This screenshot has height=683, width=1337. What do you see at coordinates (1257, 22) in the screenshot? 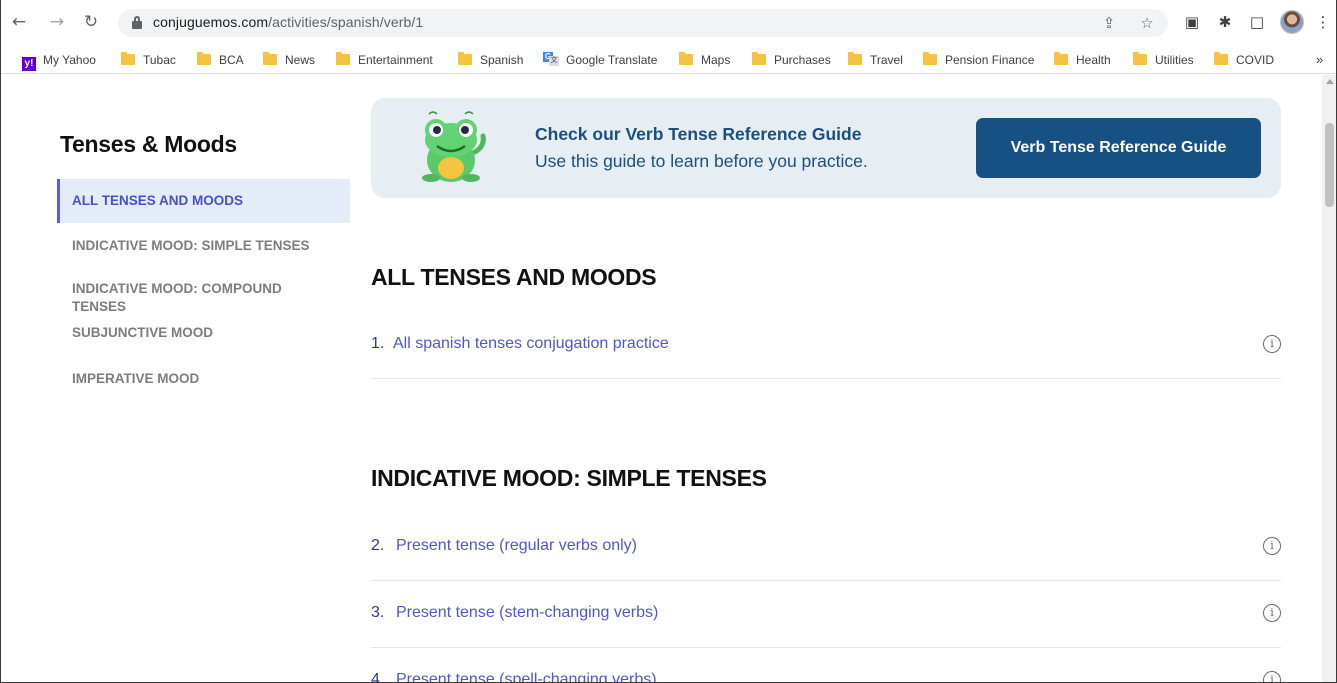
I see `side-panel-icon: □` at bounding box center [1257, 22].